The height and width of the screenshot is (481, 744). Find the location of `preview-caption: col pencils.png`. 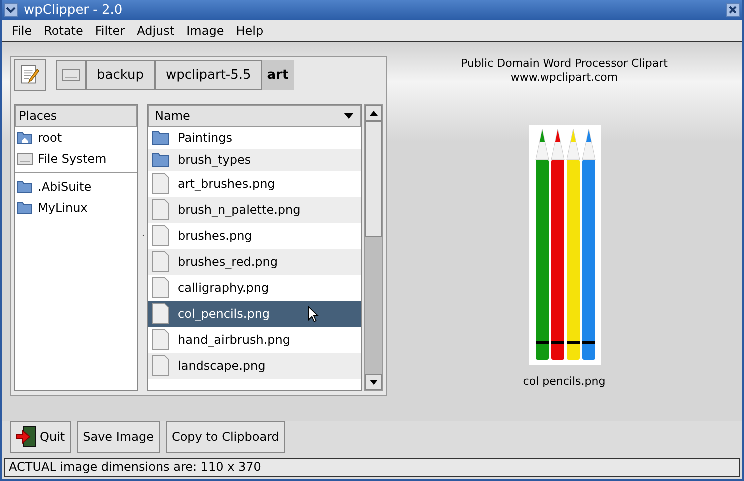

preview-caption: col pencils.png is located at coordinates (564, 381).